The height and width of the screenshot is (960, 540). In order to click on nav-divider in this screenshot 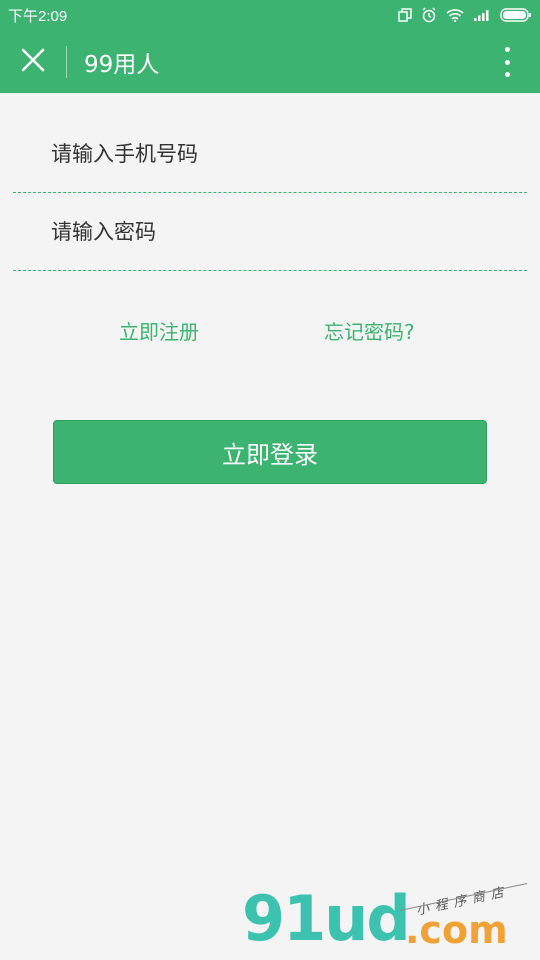, I will do `click(66, 61)`.